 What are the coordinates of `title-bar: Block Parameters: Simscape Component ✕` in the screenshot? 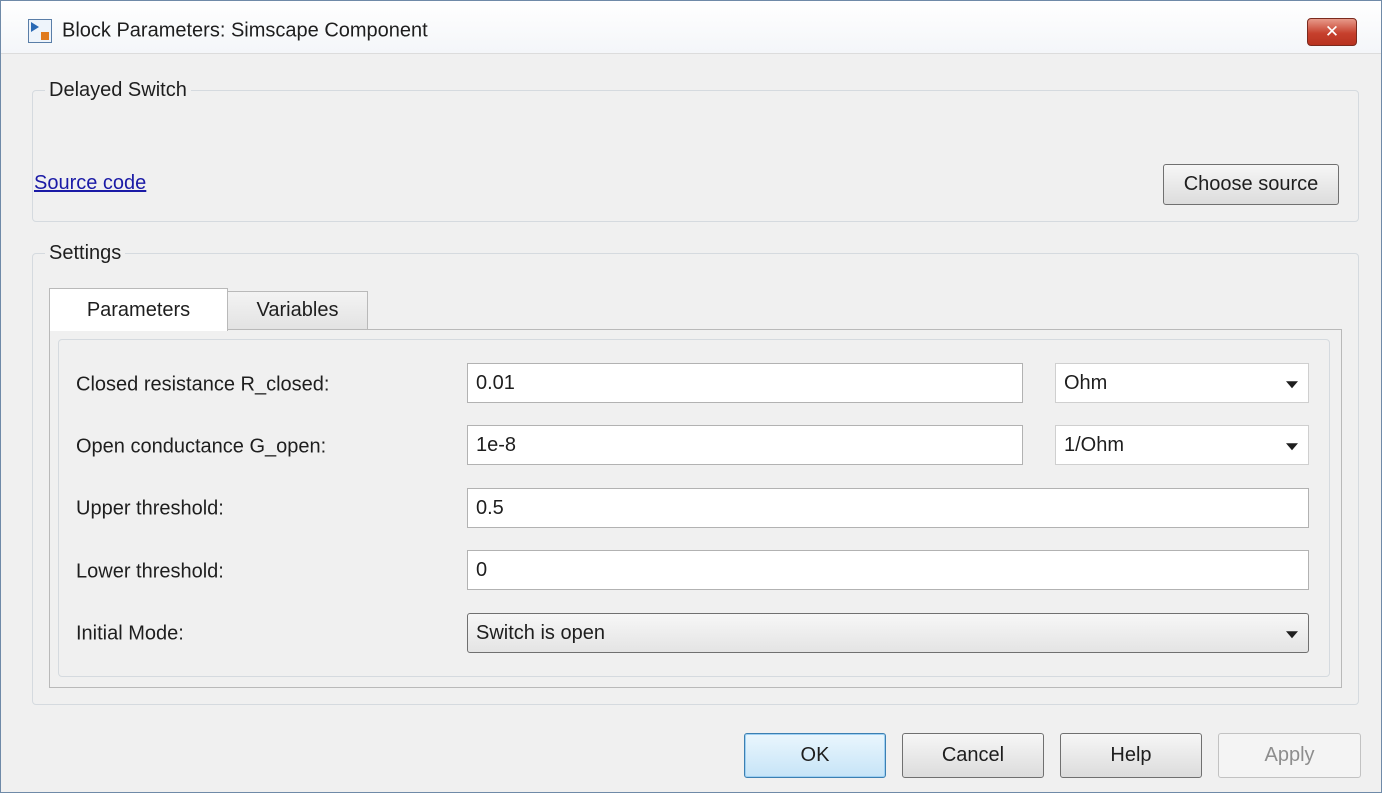 It's located at (691, 27).